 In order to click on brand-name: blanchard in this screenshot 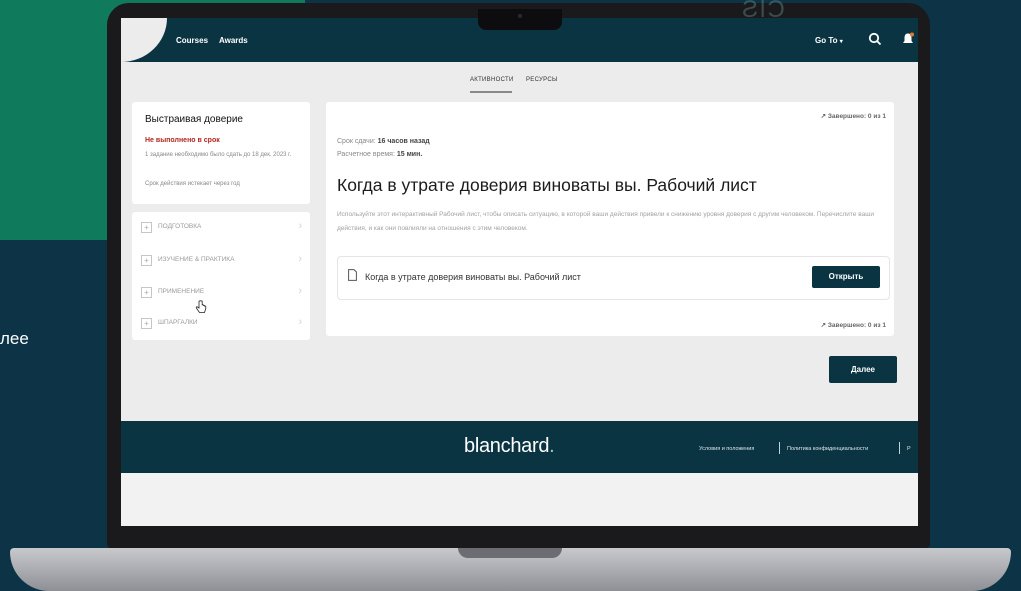, I will do `click(507, 446)`.